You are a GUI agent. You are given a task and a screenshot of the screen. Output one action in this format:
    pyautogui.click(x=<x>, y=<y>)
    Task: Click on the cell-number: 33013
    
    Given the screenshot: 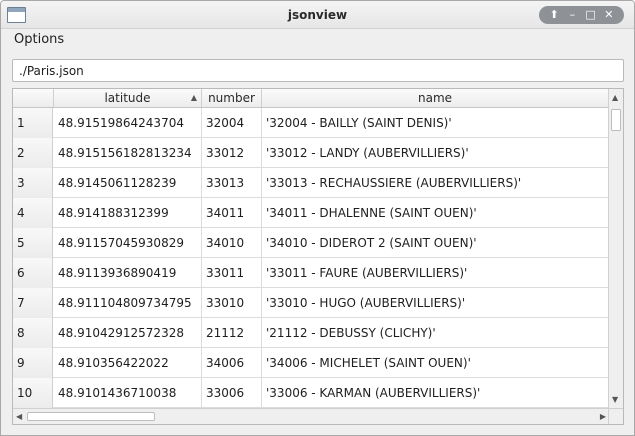 What is the action you would take?
    pyautogui.click(x=232, y=183)
    